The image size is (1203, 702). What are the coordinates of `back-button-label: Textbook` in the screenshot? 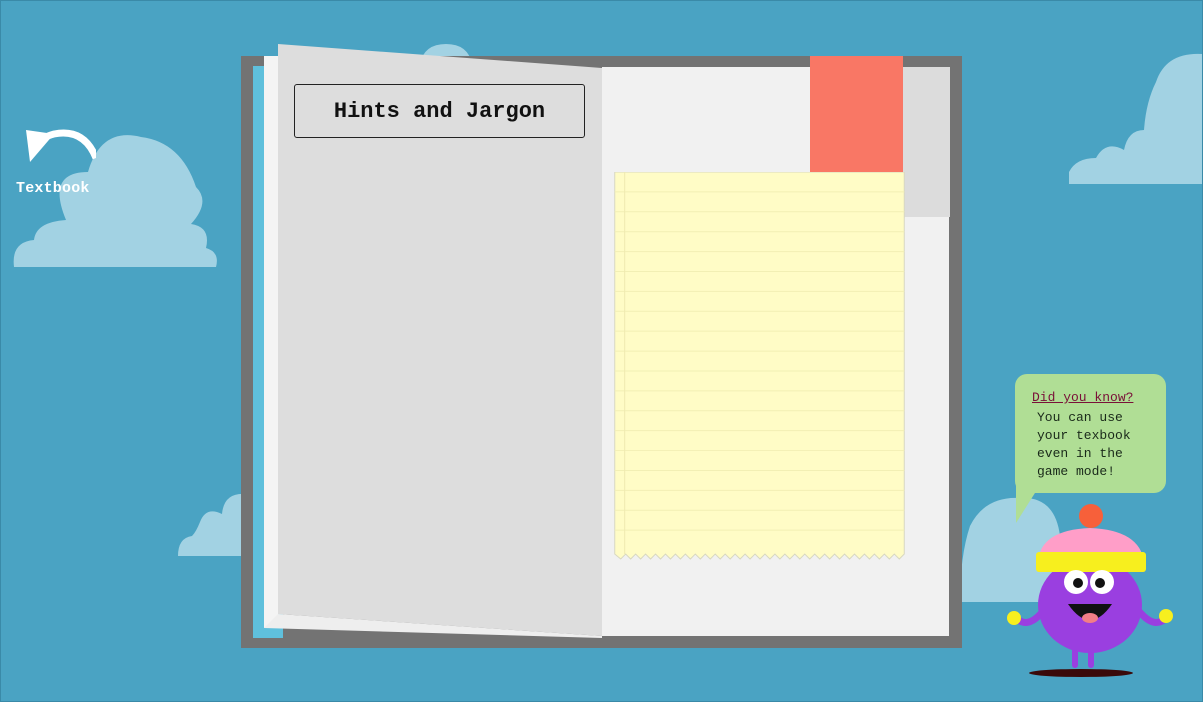 It's located at (53, 188).